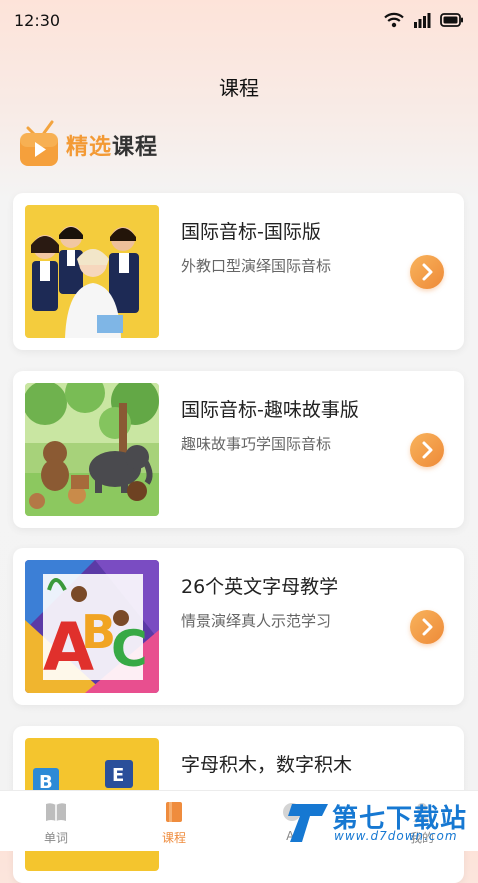 This screenshot has height=883, width=478. I want to click on section-header: 精选课程, so click(88, 145).